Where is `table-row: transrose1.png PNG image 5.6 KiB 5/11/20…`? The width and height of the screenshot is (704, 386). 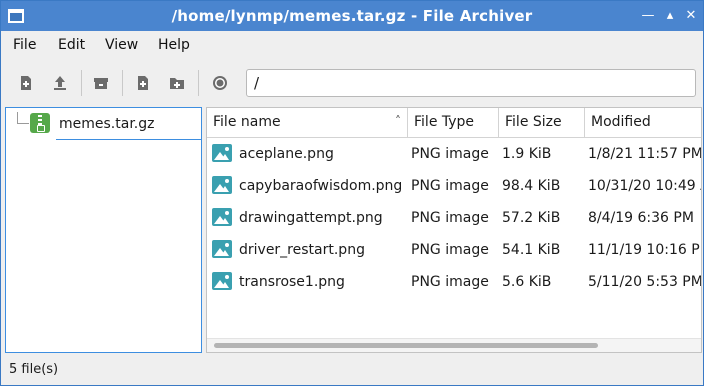 table-row: transrose1.png PNG image 5.6 KiB 5/11/20… is located at coordinates (454, 283).